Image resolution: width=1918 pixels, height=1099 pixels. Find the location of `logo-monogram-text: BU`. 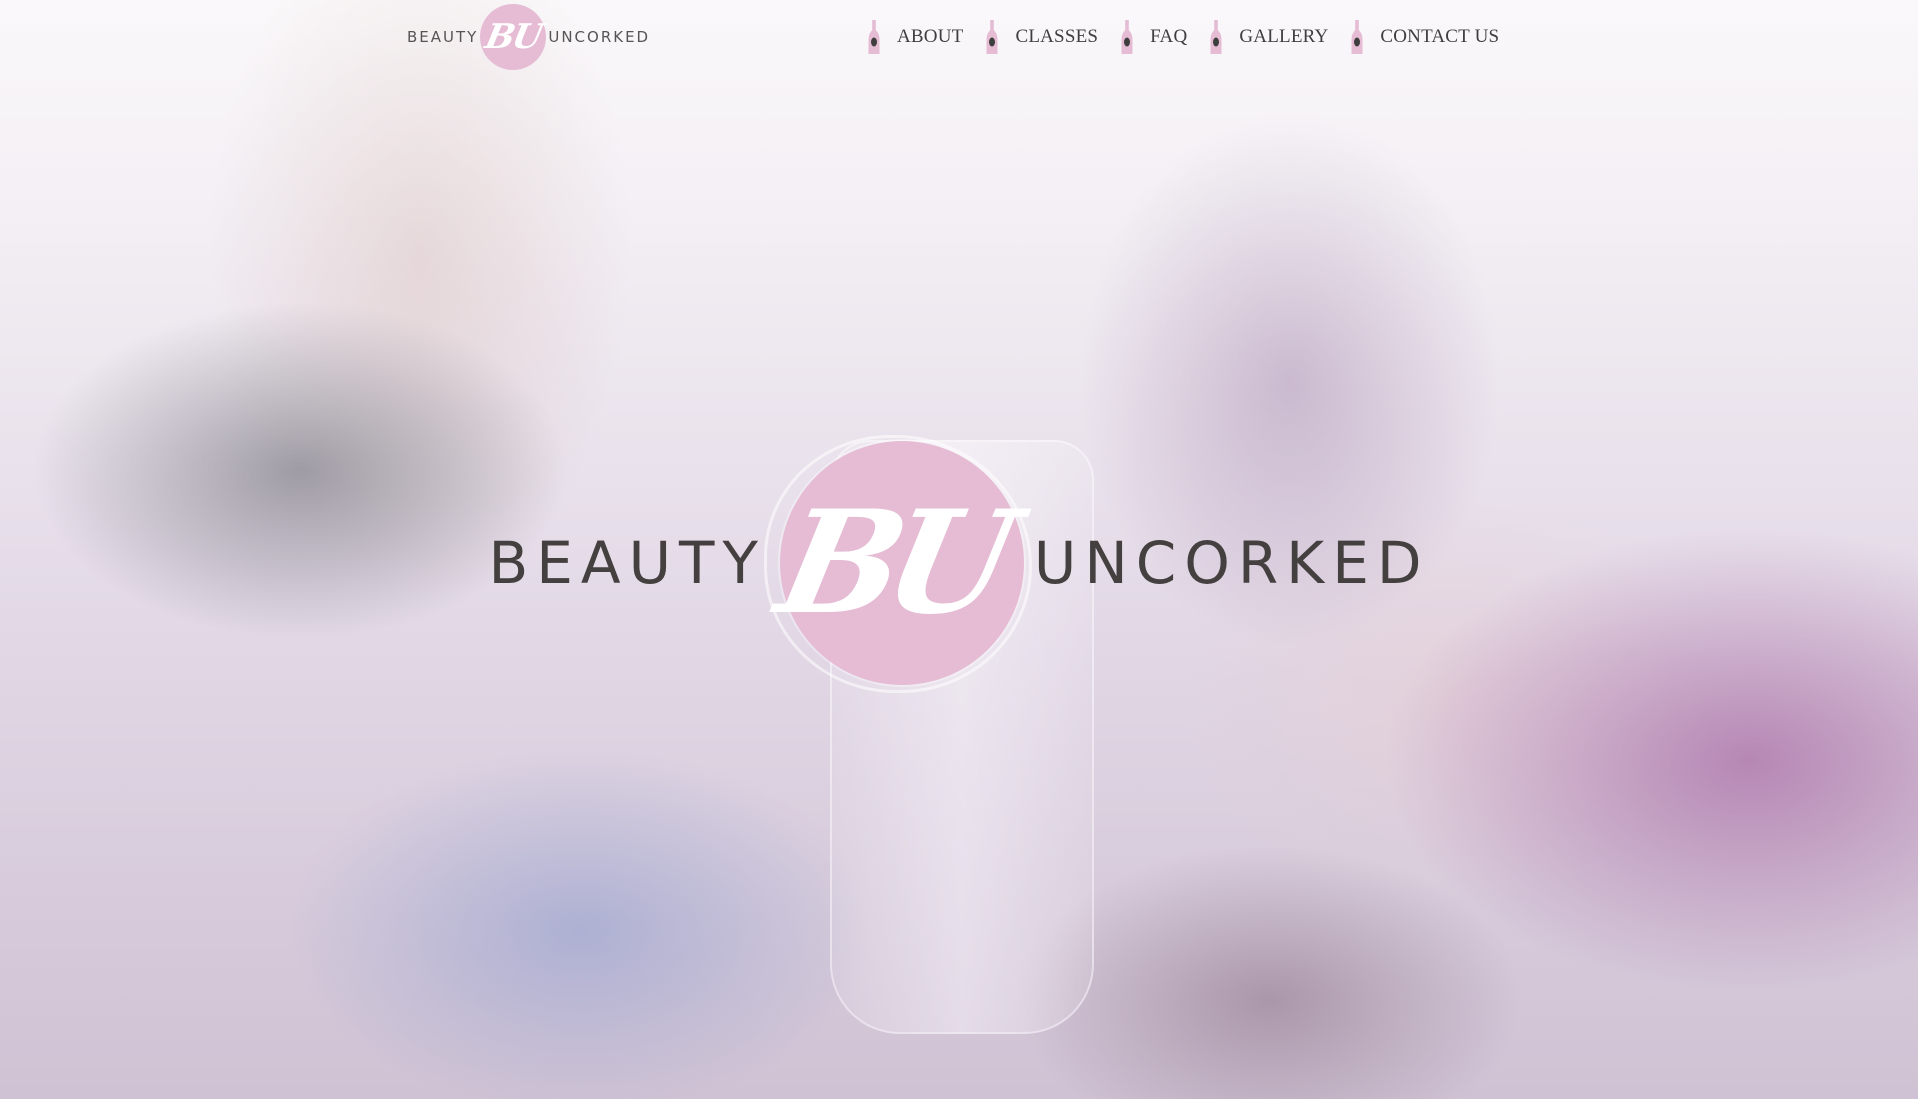

logo-monogram-text: BU is located at coordinates (513, 37).